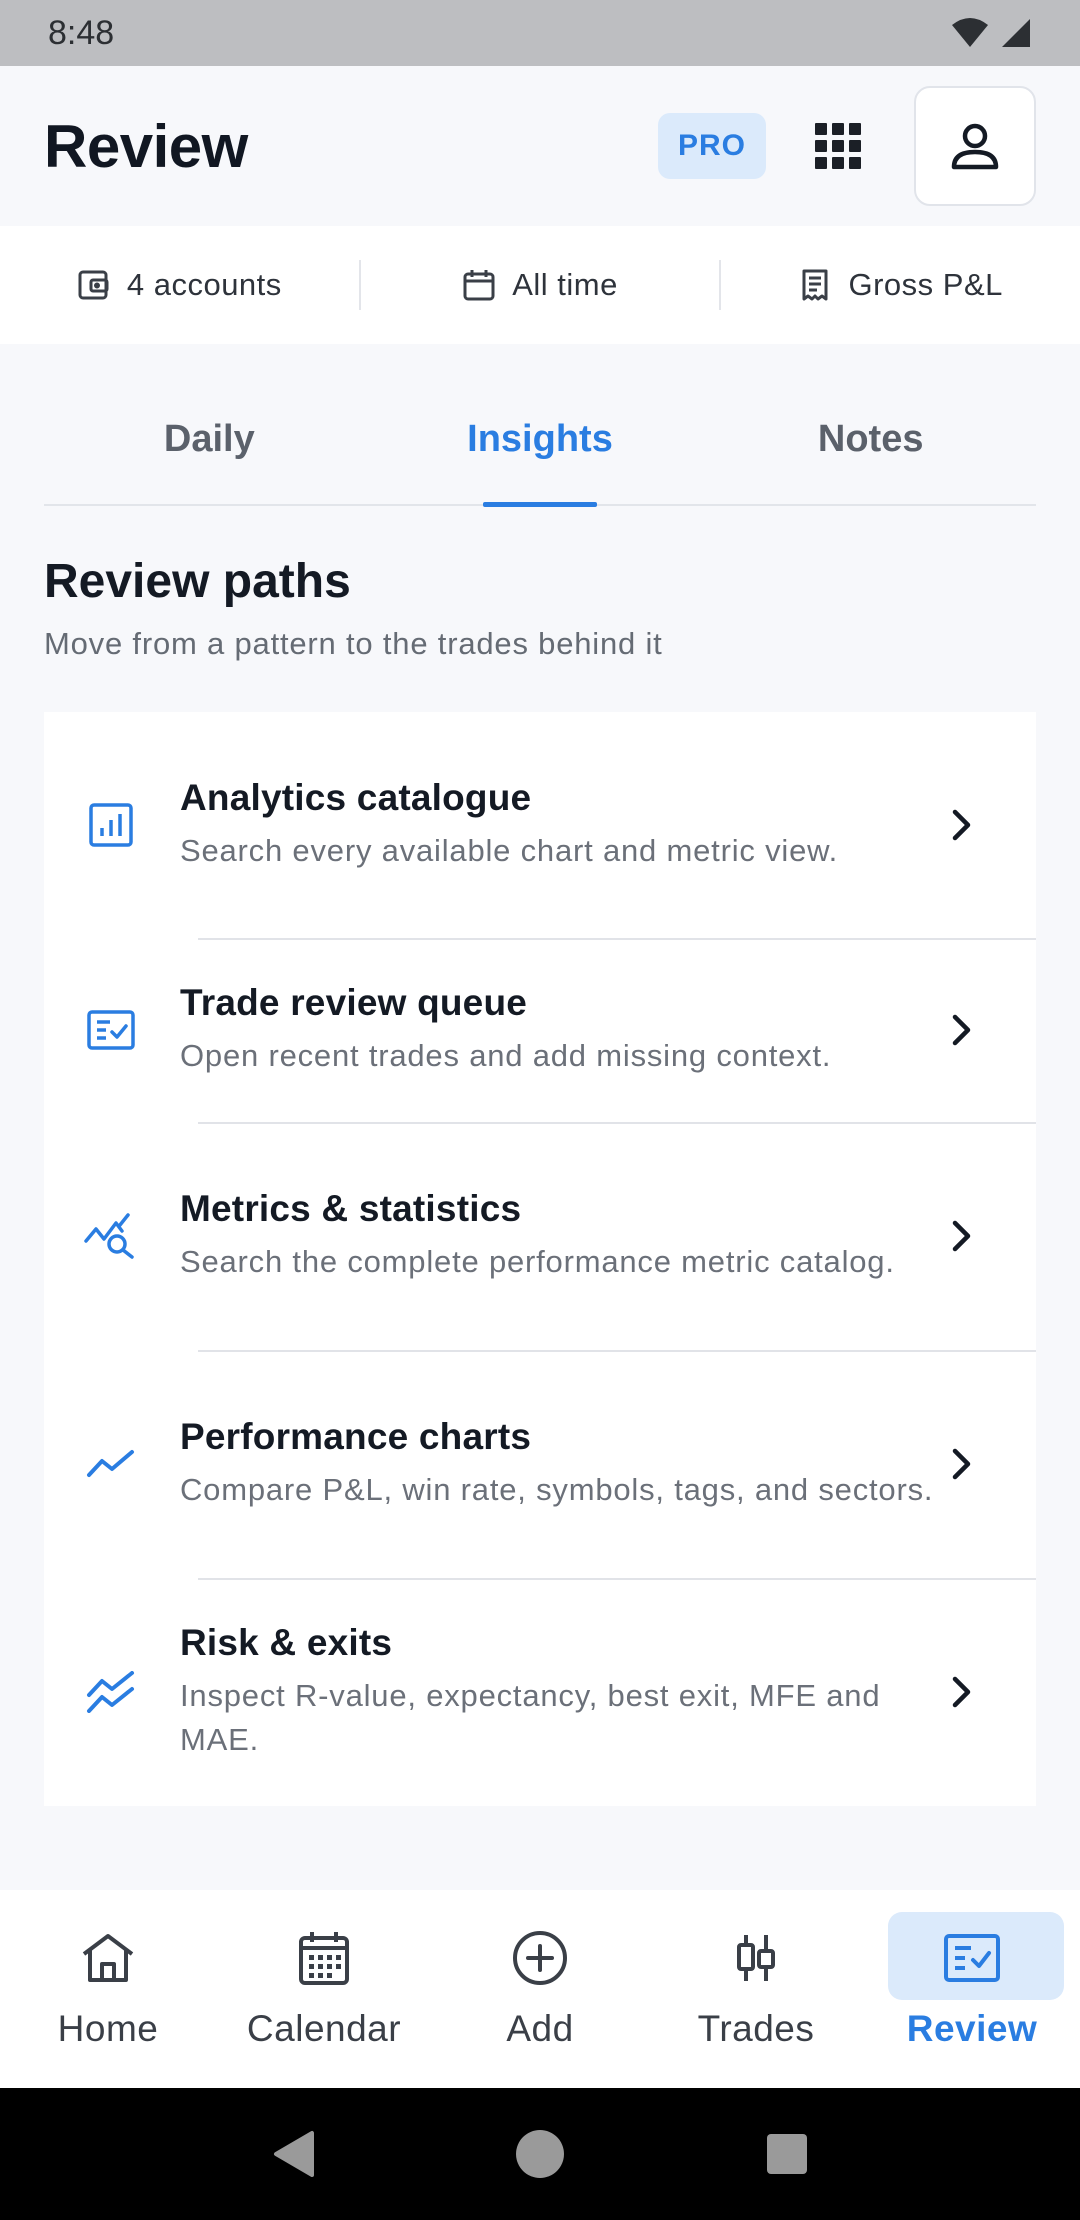  What do you see at coordinates (197, 581) in the screenshot?
I see `section-title: Review paths` at bounding box center [197, 581].